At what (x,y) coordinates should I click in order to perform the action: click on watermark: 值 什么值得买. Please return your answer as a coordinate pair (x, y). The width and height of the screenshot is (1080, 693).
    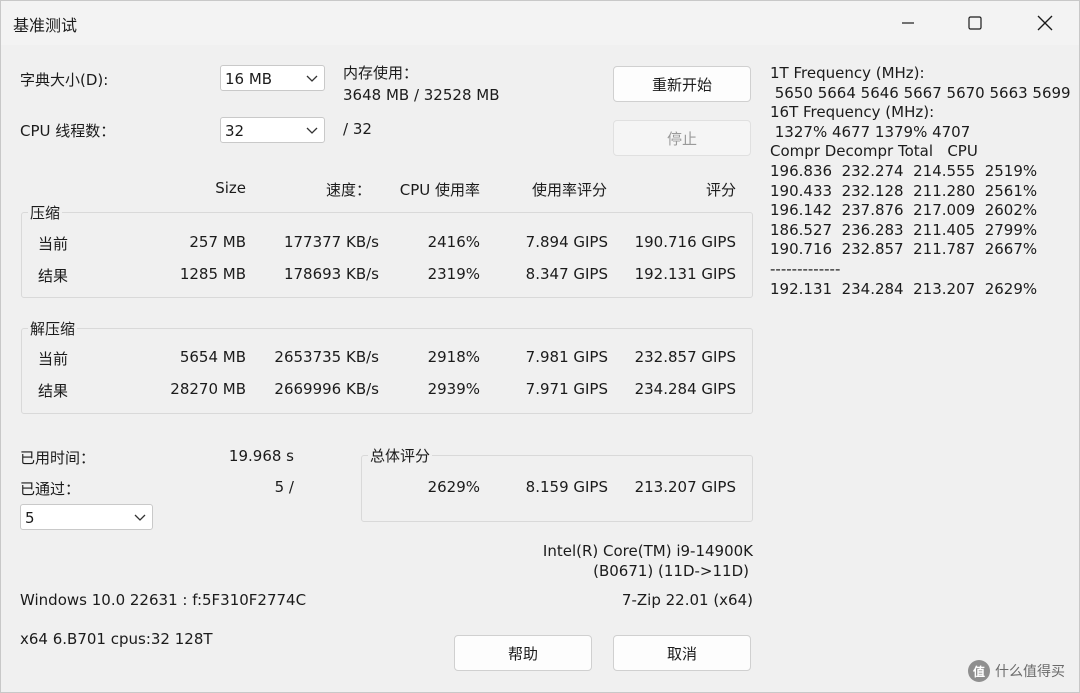
    Looking at the image, I should click on (1016, 671).